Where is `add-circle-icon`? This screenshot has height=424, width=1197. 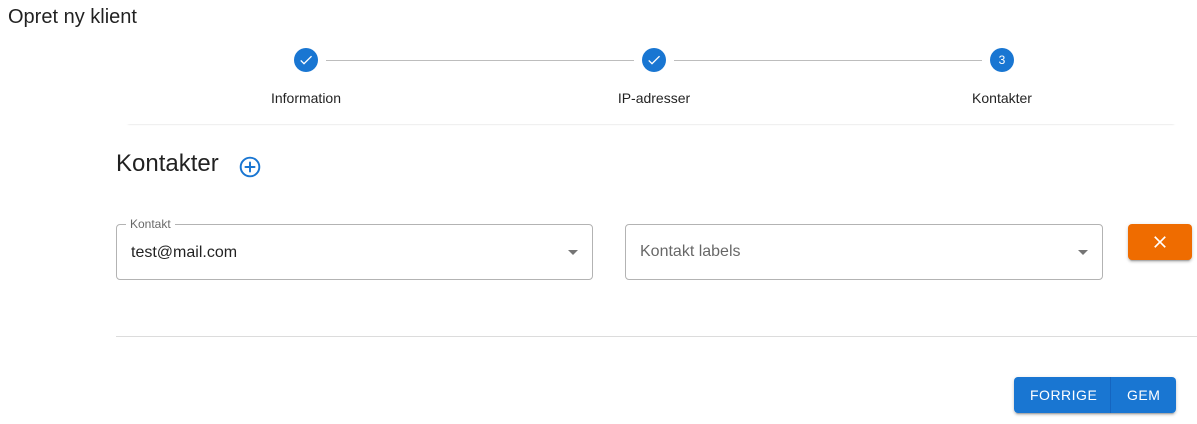
add-circle-icon is located at coordinates (250, 167).